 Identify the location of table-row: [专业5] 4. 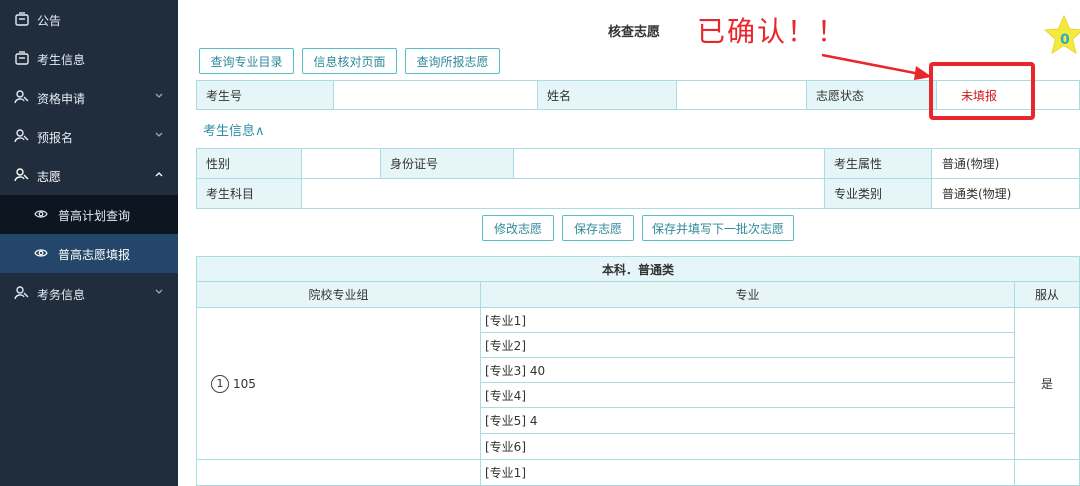
(747, 420).